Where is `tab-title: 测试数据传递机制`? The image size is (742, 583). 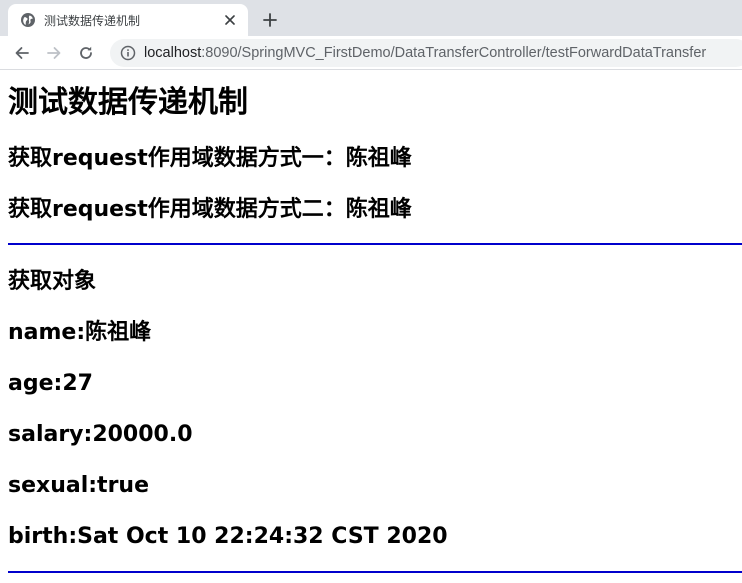
tab-title: 测试数据传递机制 is located at coordinates (92, 20).